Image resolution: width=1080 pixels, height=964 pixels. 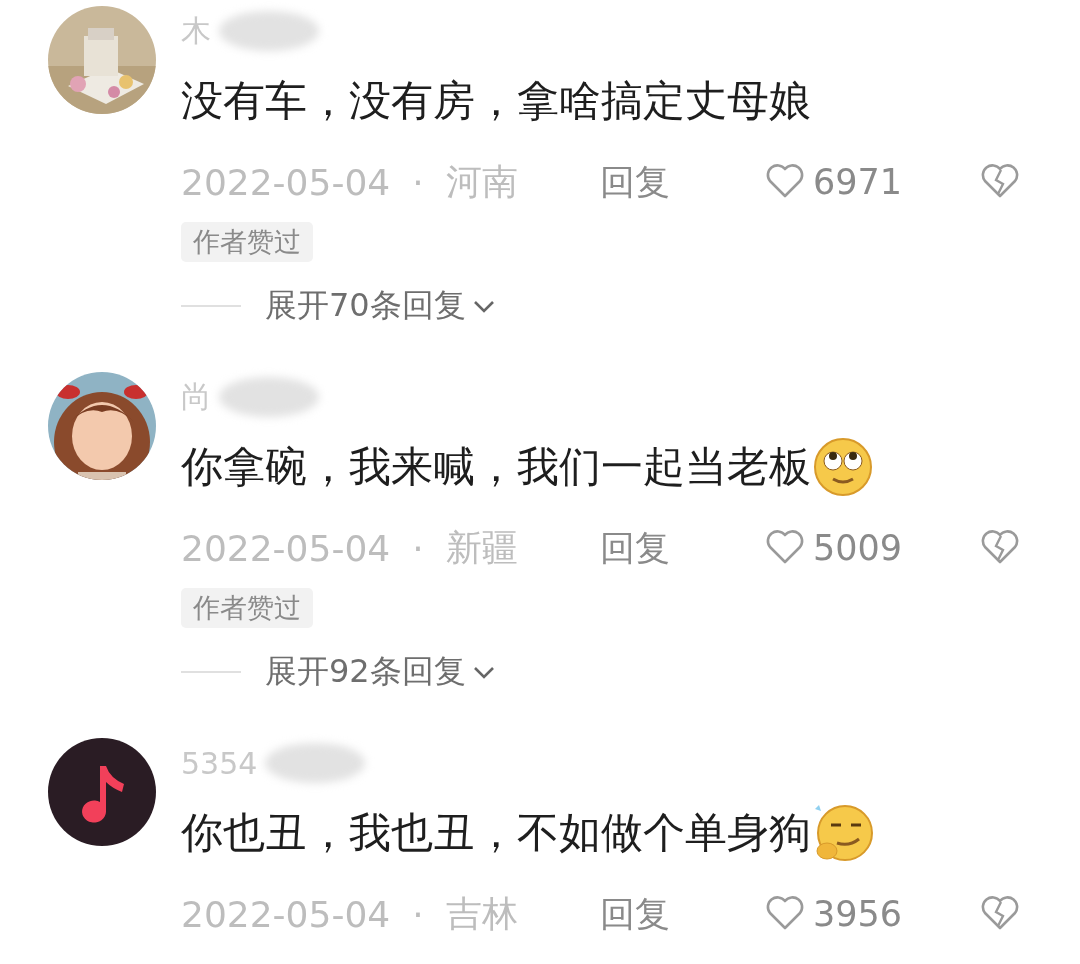 I want to click on thinking-emoji-icon, so click(x=844, y=833).